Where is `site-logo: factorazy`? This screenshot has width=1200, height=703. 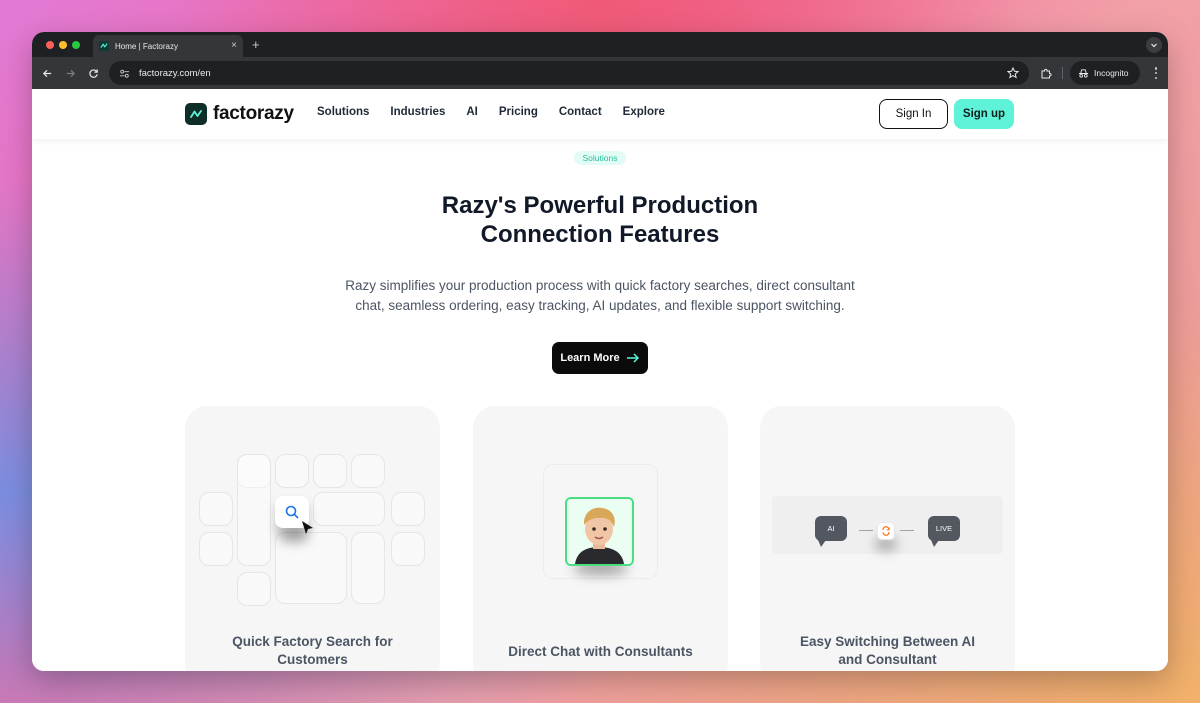
site-logo: factorazy is located at coordinates (239, 114).